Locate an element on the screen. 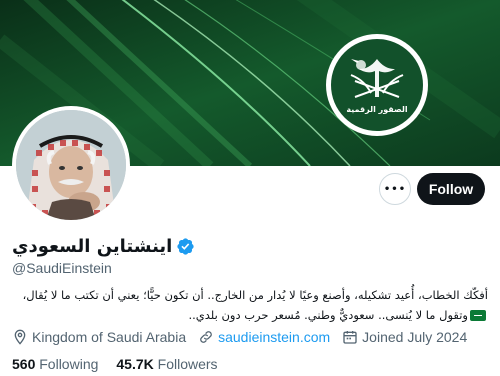 The image size is (500, 376). location-item: Kingdom of Saudi Arabia is located at coordinates (99, 337).